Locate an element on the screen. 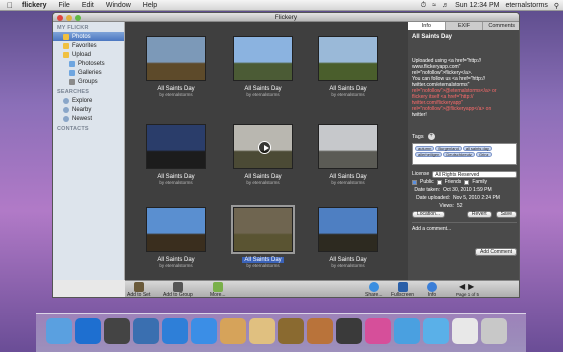 The height and width of the screenshot is (352, 563). sidebar-item-label: Groups is located at coordinates (88, 81).